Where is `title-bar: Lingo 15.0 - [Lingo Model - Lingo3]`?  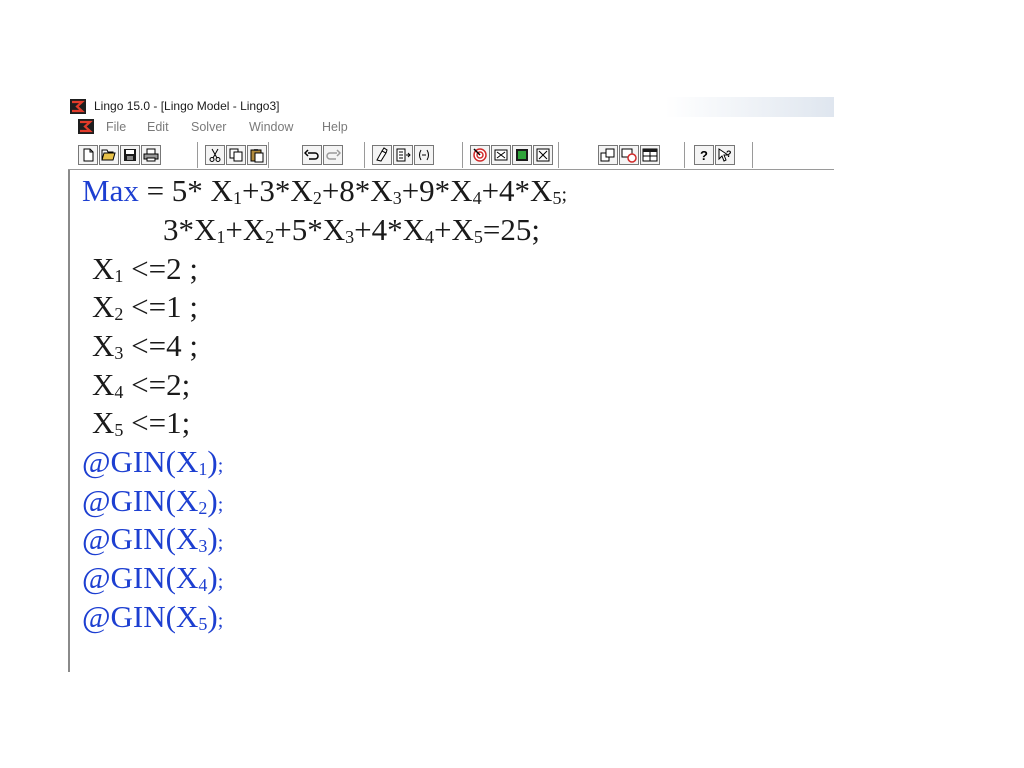
title-bar: Lingo 15.0 - [Lingo Model - Lingo3] is located at coordinates (451, 107).